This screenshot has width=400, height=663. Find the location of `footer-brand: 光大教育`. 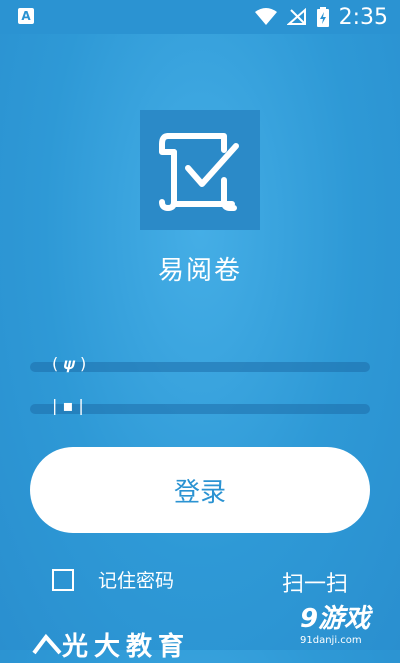

footer-brand: 光大教育 is located at coordinates (111, 644).